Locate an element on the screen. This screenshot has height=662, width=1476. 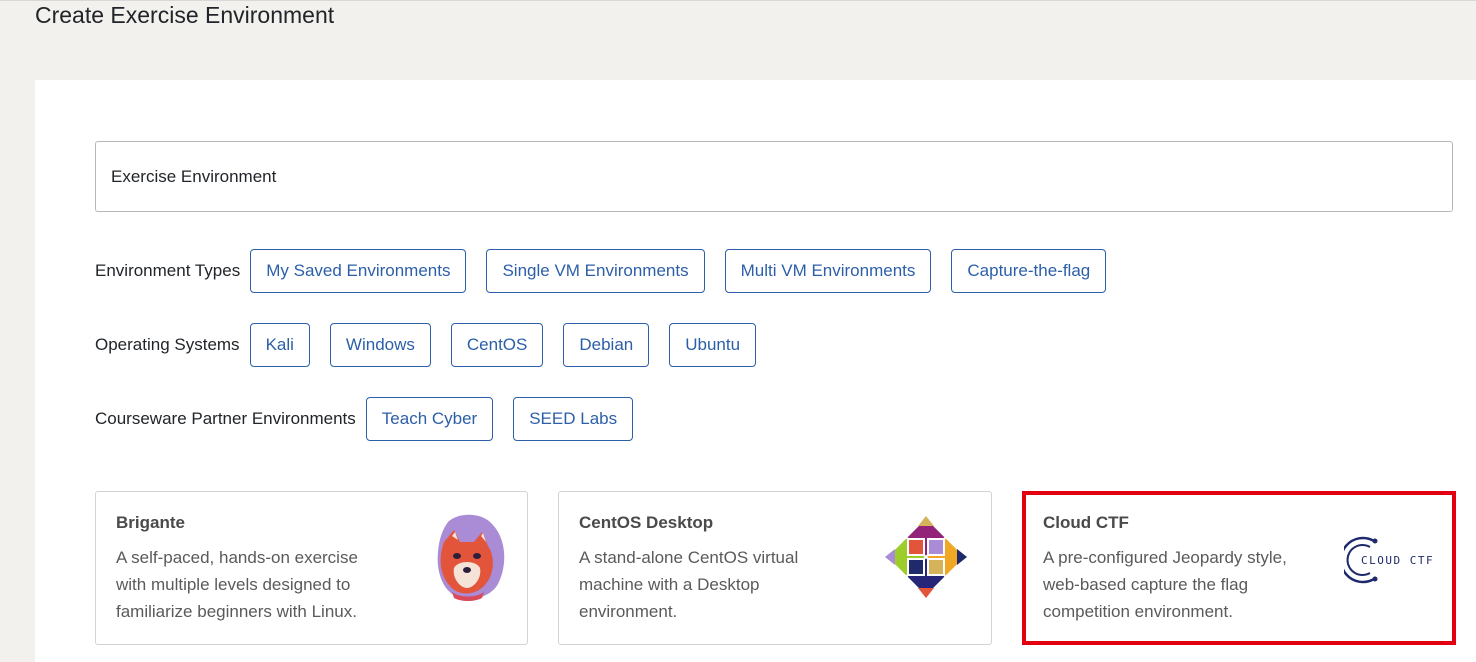
card-title: Cloud CTF is located at coordinates (1086, 522).